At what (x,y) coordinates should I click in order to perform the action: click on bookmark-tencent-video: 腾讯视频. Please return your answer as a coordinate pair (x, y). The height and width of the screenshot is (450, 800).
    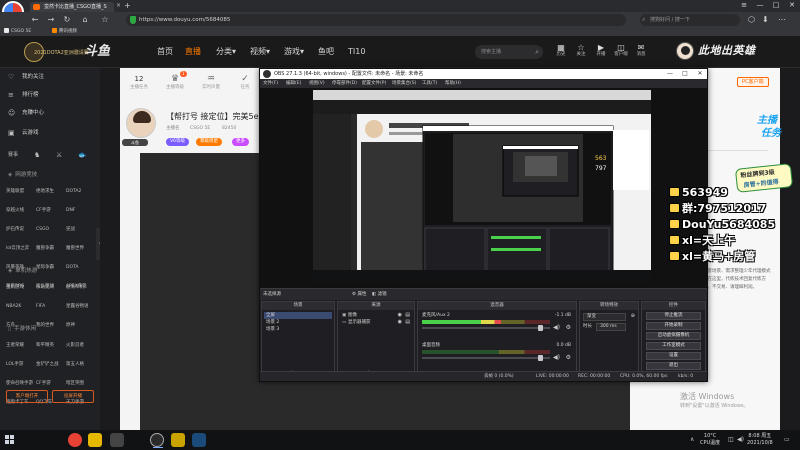
    Looking at the image, I should click on (64, 32).